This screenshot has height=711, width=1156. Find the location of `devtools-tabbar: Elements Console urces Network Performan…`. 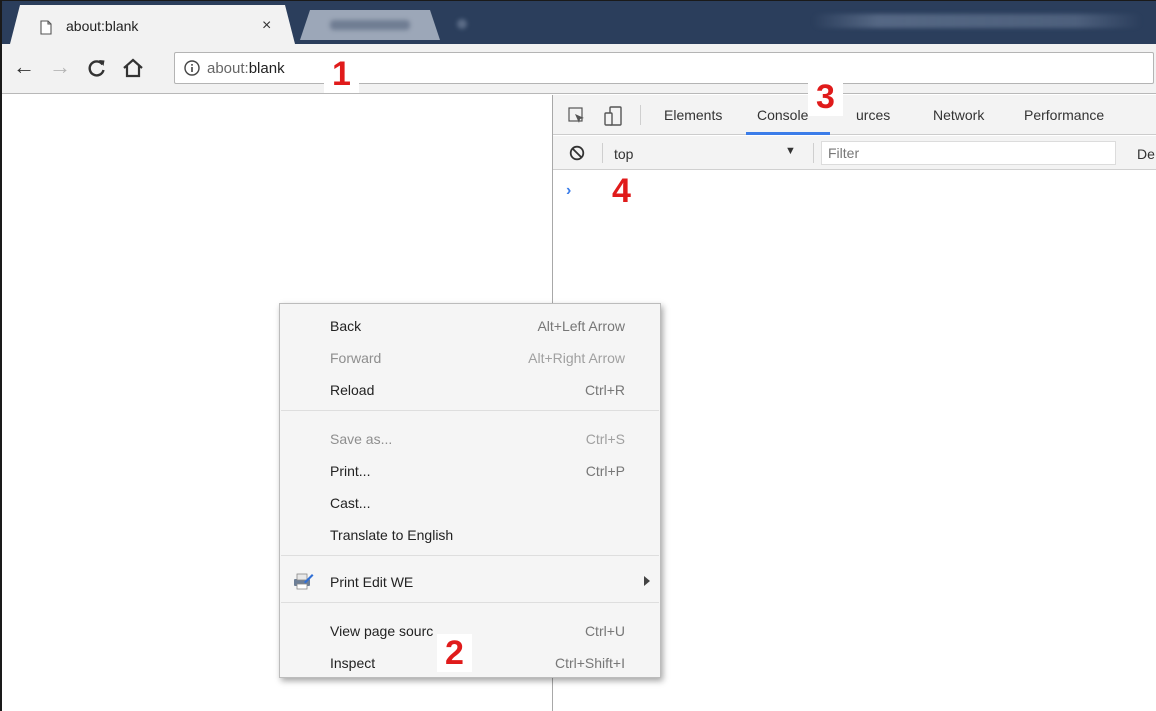

devtools-tabbar: Elements Console urces Network Performan… is located at coordinates (854, 115).